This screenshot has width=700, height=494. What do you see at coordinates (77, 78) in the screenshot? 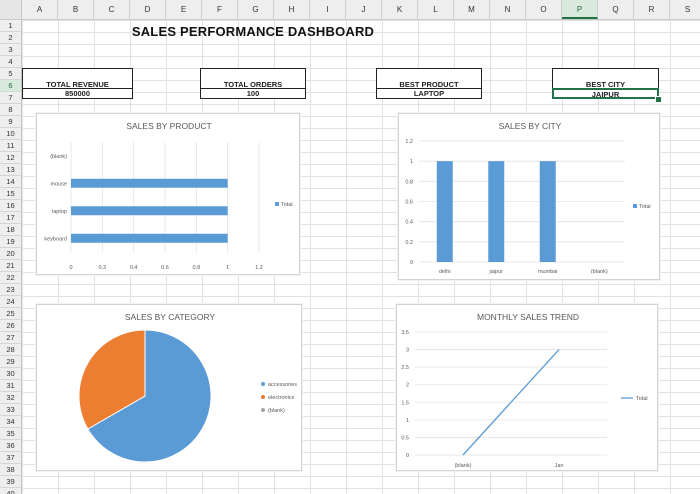
I see `kpi-total-revenue-label: TOTAL REVENUE` at bounding box center [77, 78].